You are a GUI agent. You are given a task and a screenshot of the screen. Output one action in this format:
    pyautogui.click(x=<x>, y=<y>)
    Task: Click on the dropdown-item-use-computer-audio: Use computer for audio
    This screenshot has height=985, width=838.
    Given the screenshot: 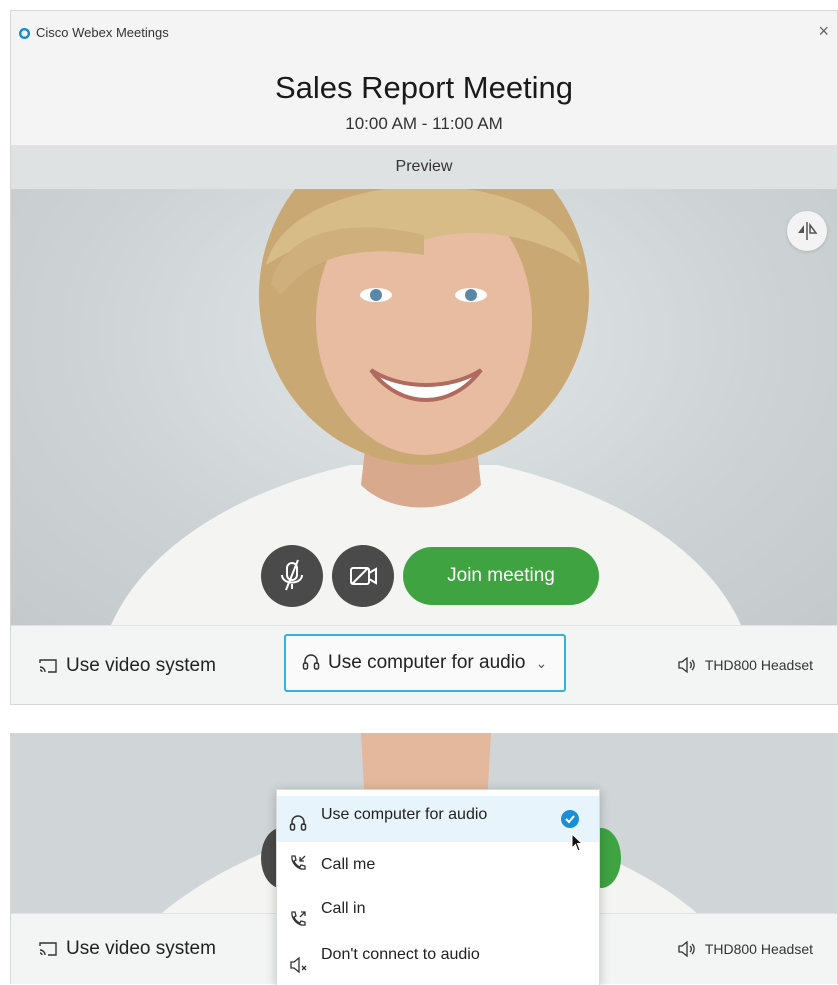 What is the action you would take?
    pyautogui.click(x=438, y=819)
    